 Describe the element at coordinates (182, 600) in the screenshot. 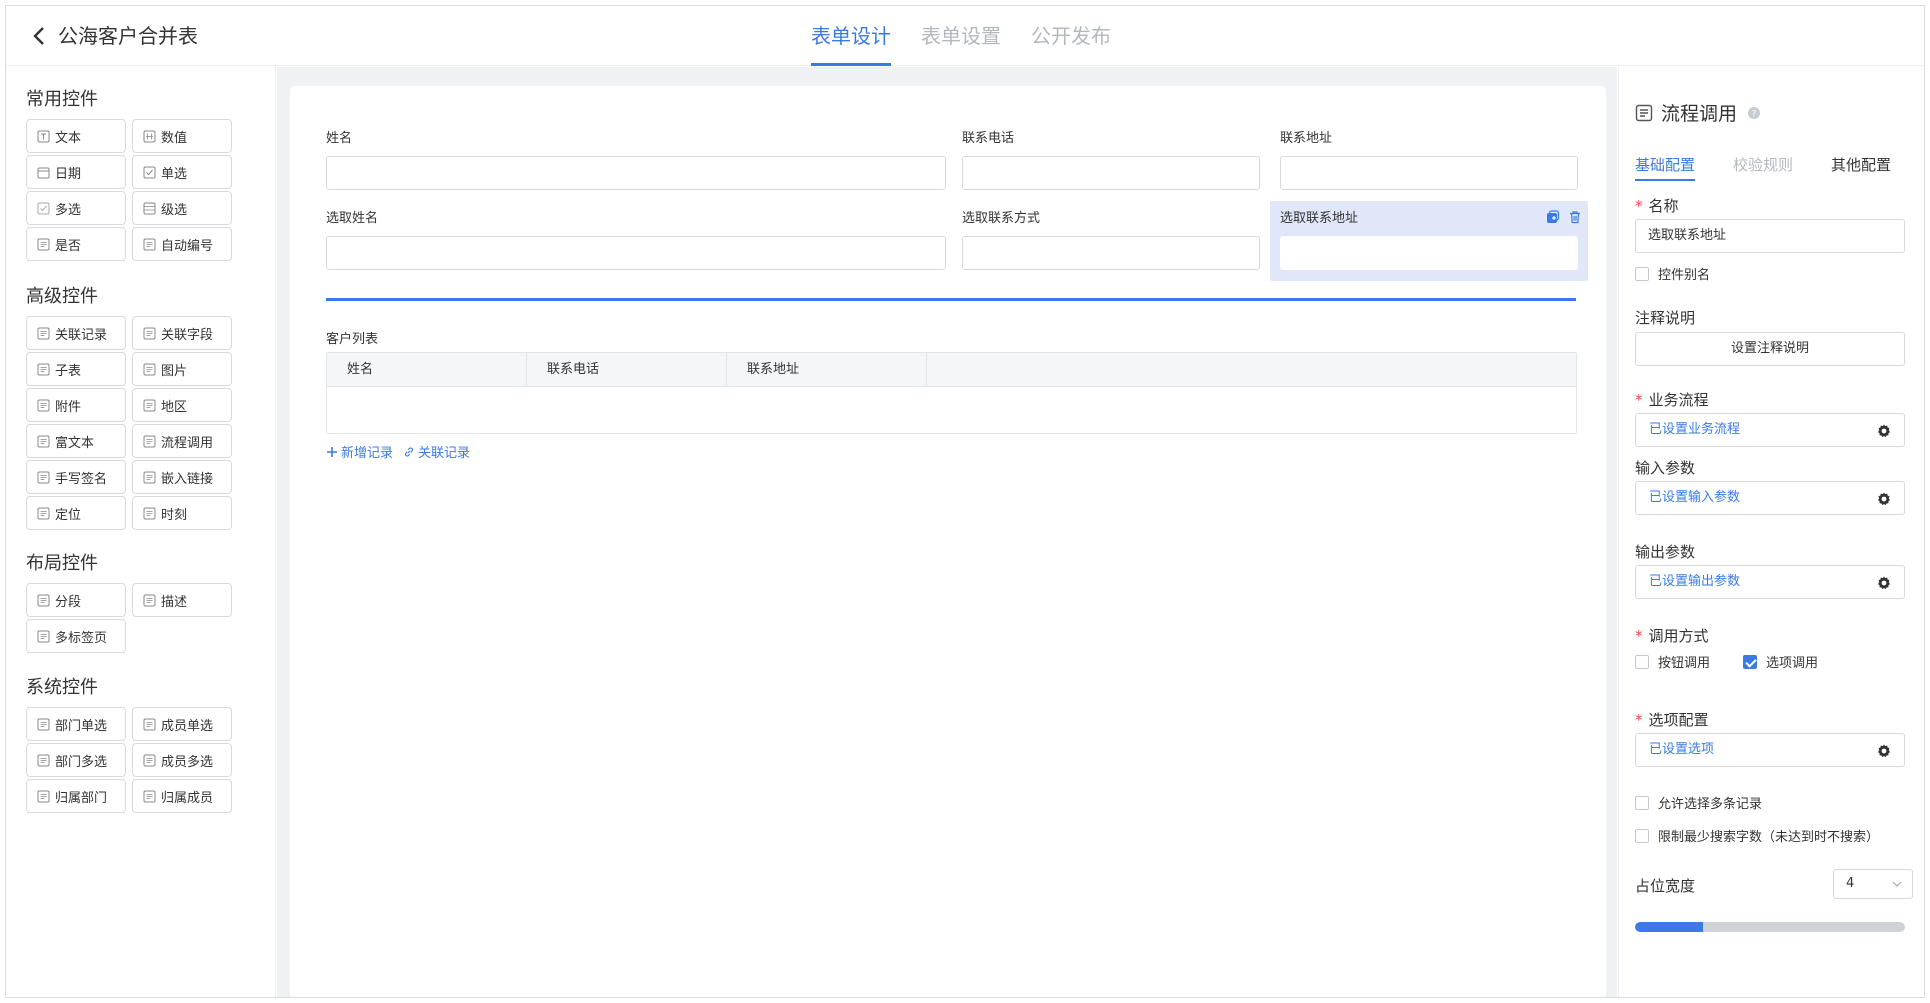

I see `palette-item: 描述` at that location.